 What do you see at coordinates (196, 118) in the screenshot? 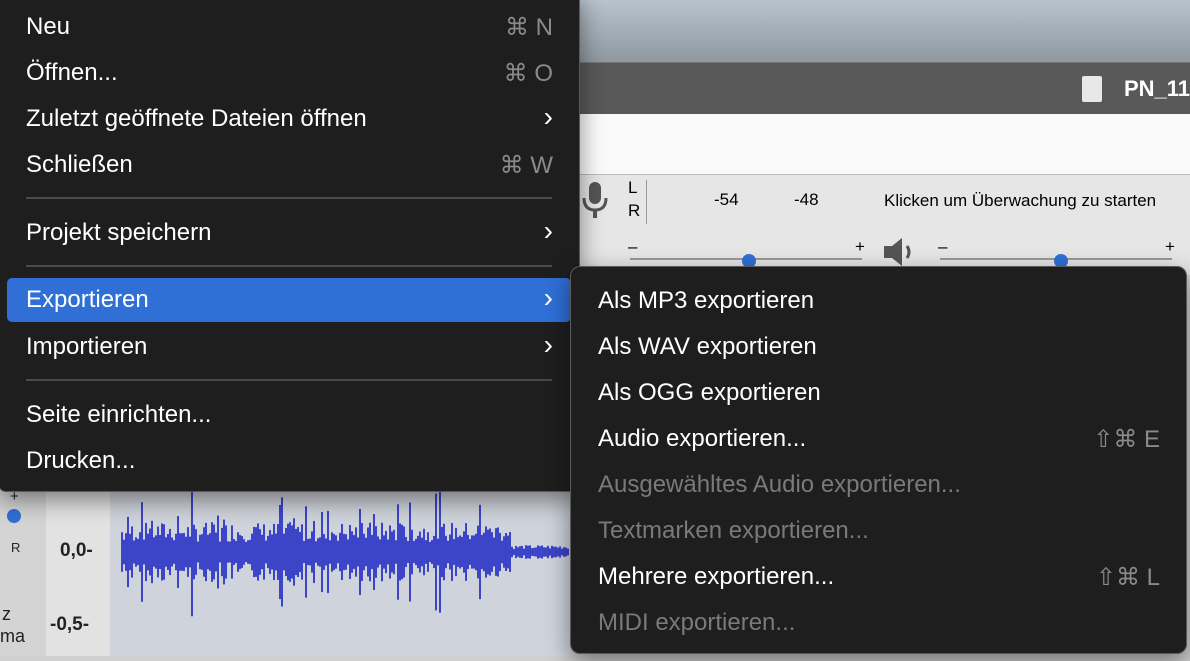
I see `menu-item-label: Zuletzt geöffnete Dateien öffnen` at bounding box center [196, 118].